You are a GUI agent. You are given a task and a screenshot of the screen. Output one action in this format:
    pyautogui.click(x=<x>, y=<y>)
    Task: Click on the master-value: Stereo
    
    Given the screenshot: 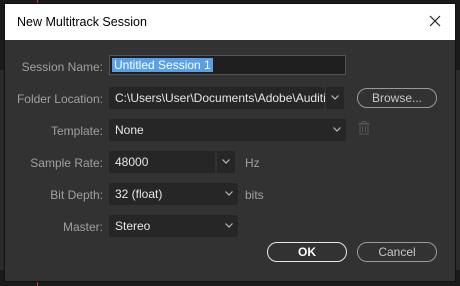 What is the action you would take?
    pyautogui.click(x=133, y=226)
    